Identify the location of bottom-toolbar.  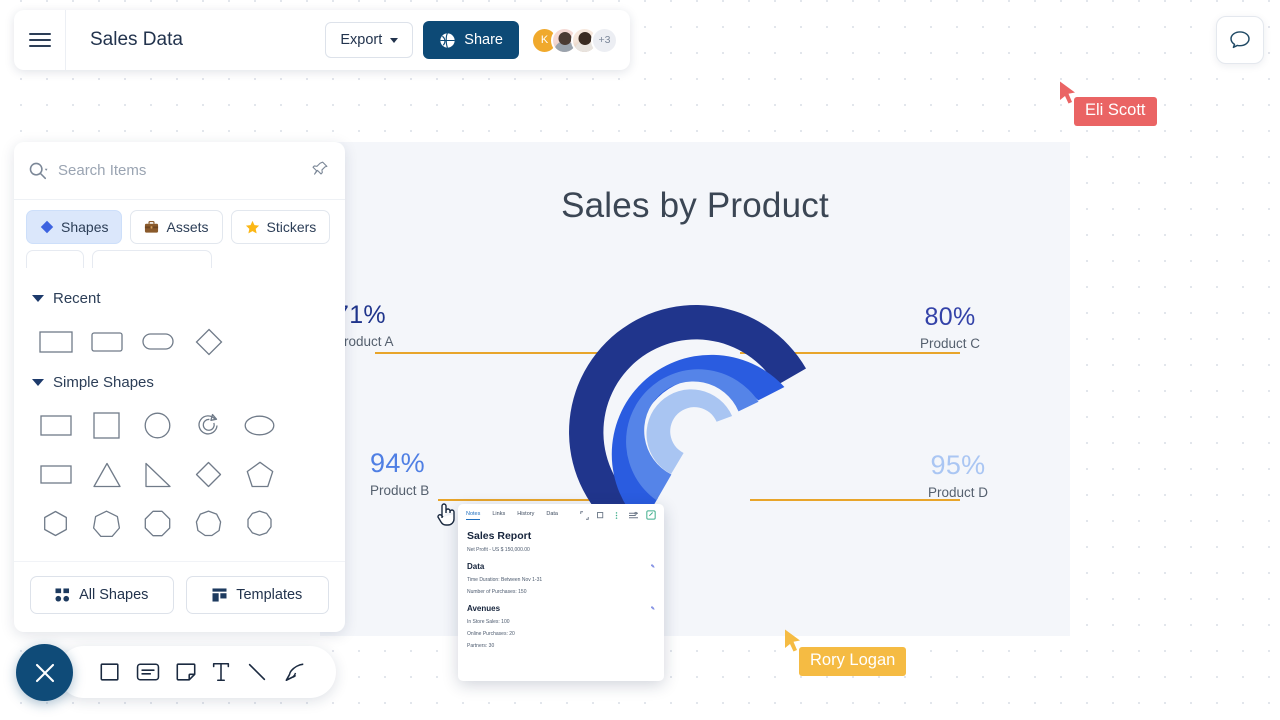
(197, 672).